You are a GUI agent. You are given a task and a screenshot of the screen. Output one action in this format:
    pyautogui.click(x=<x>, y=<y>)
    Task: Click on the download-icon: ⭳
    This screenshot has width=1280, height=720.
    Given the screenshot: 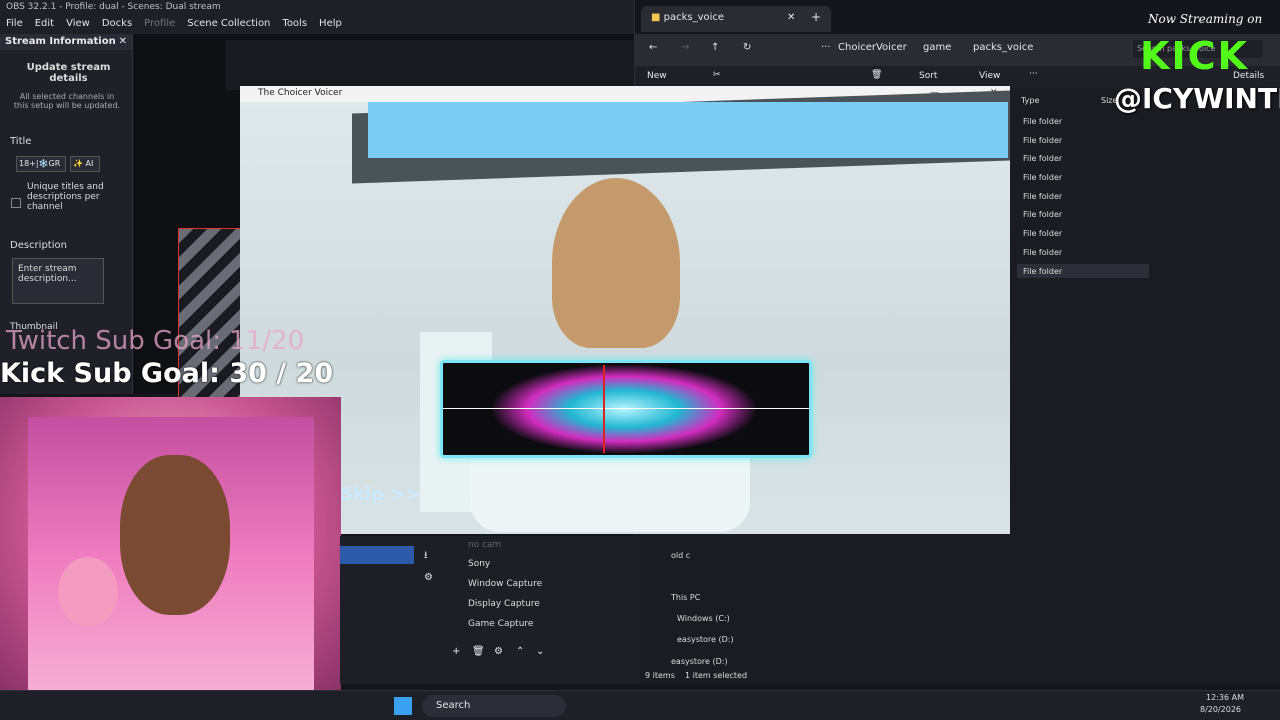 What is the action you would take?
    pyautogui.click(x=426, y=556)
    